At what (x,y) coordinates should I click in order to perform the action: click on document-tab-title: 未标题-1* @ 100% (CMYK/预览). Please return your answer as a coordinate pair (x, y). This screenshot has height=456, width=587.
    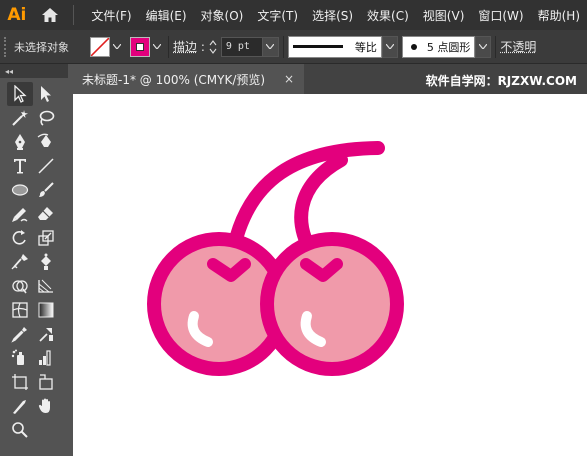
    Looking at the image, I should click on (174, 79).